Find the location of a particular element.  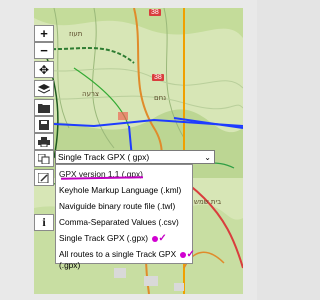

option-label: Single Track GPX (.gpx) is located at coordinates (103, 238).